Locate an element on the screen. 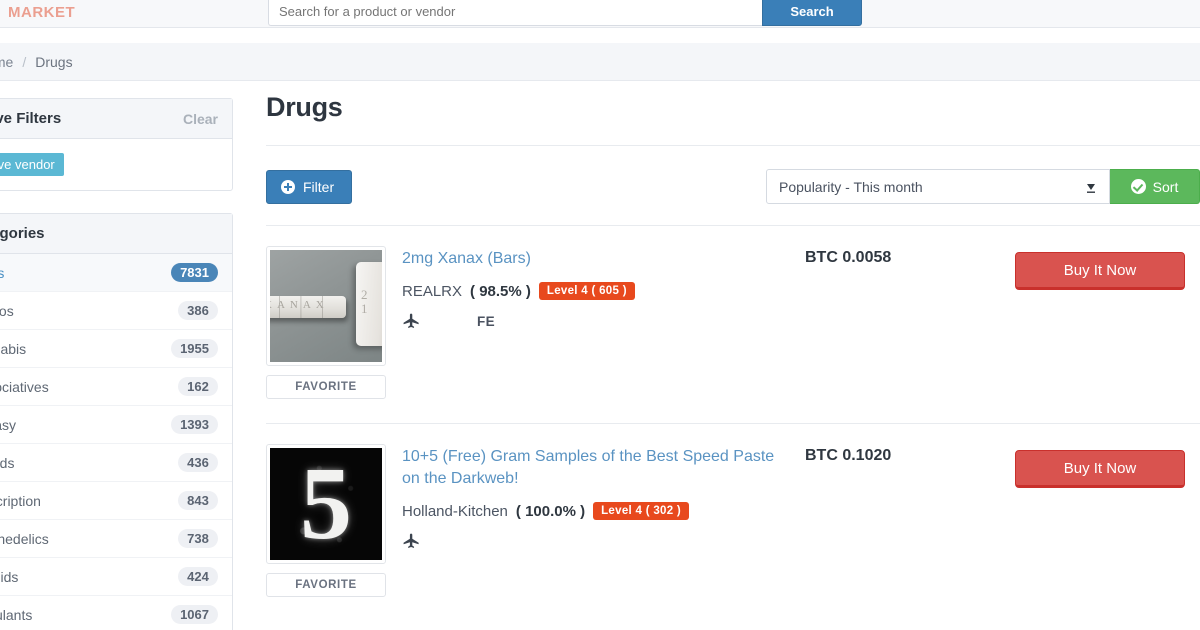 The image size is (1200, 630). filter-button: Filter is located at coordinates (309, 187).